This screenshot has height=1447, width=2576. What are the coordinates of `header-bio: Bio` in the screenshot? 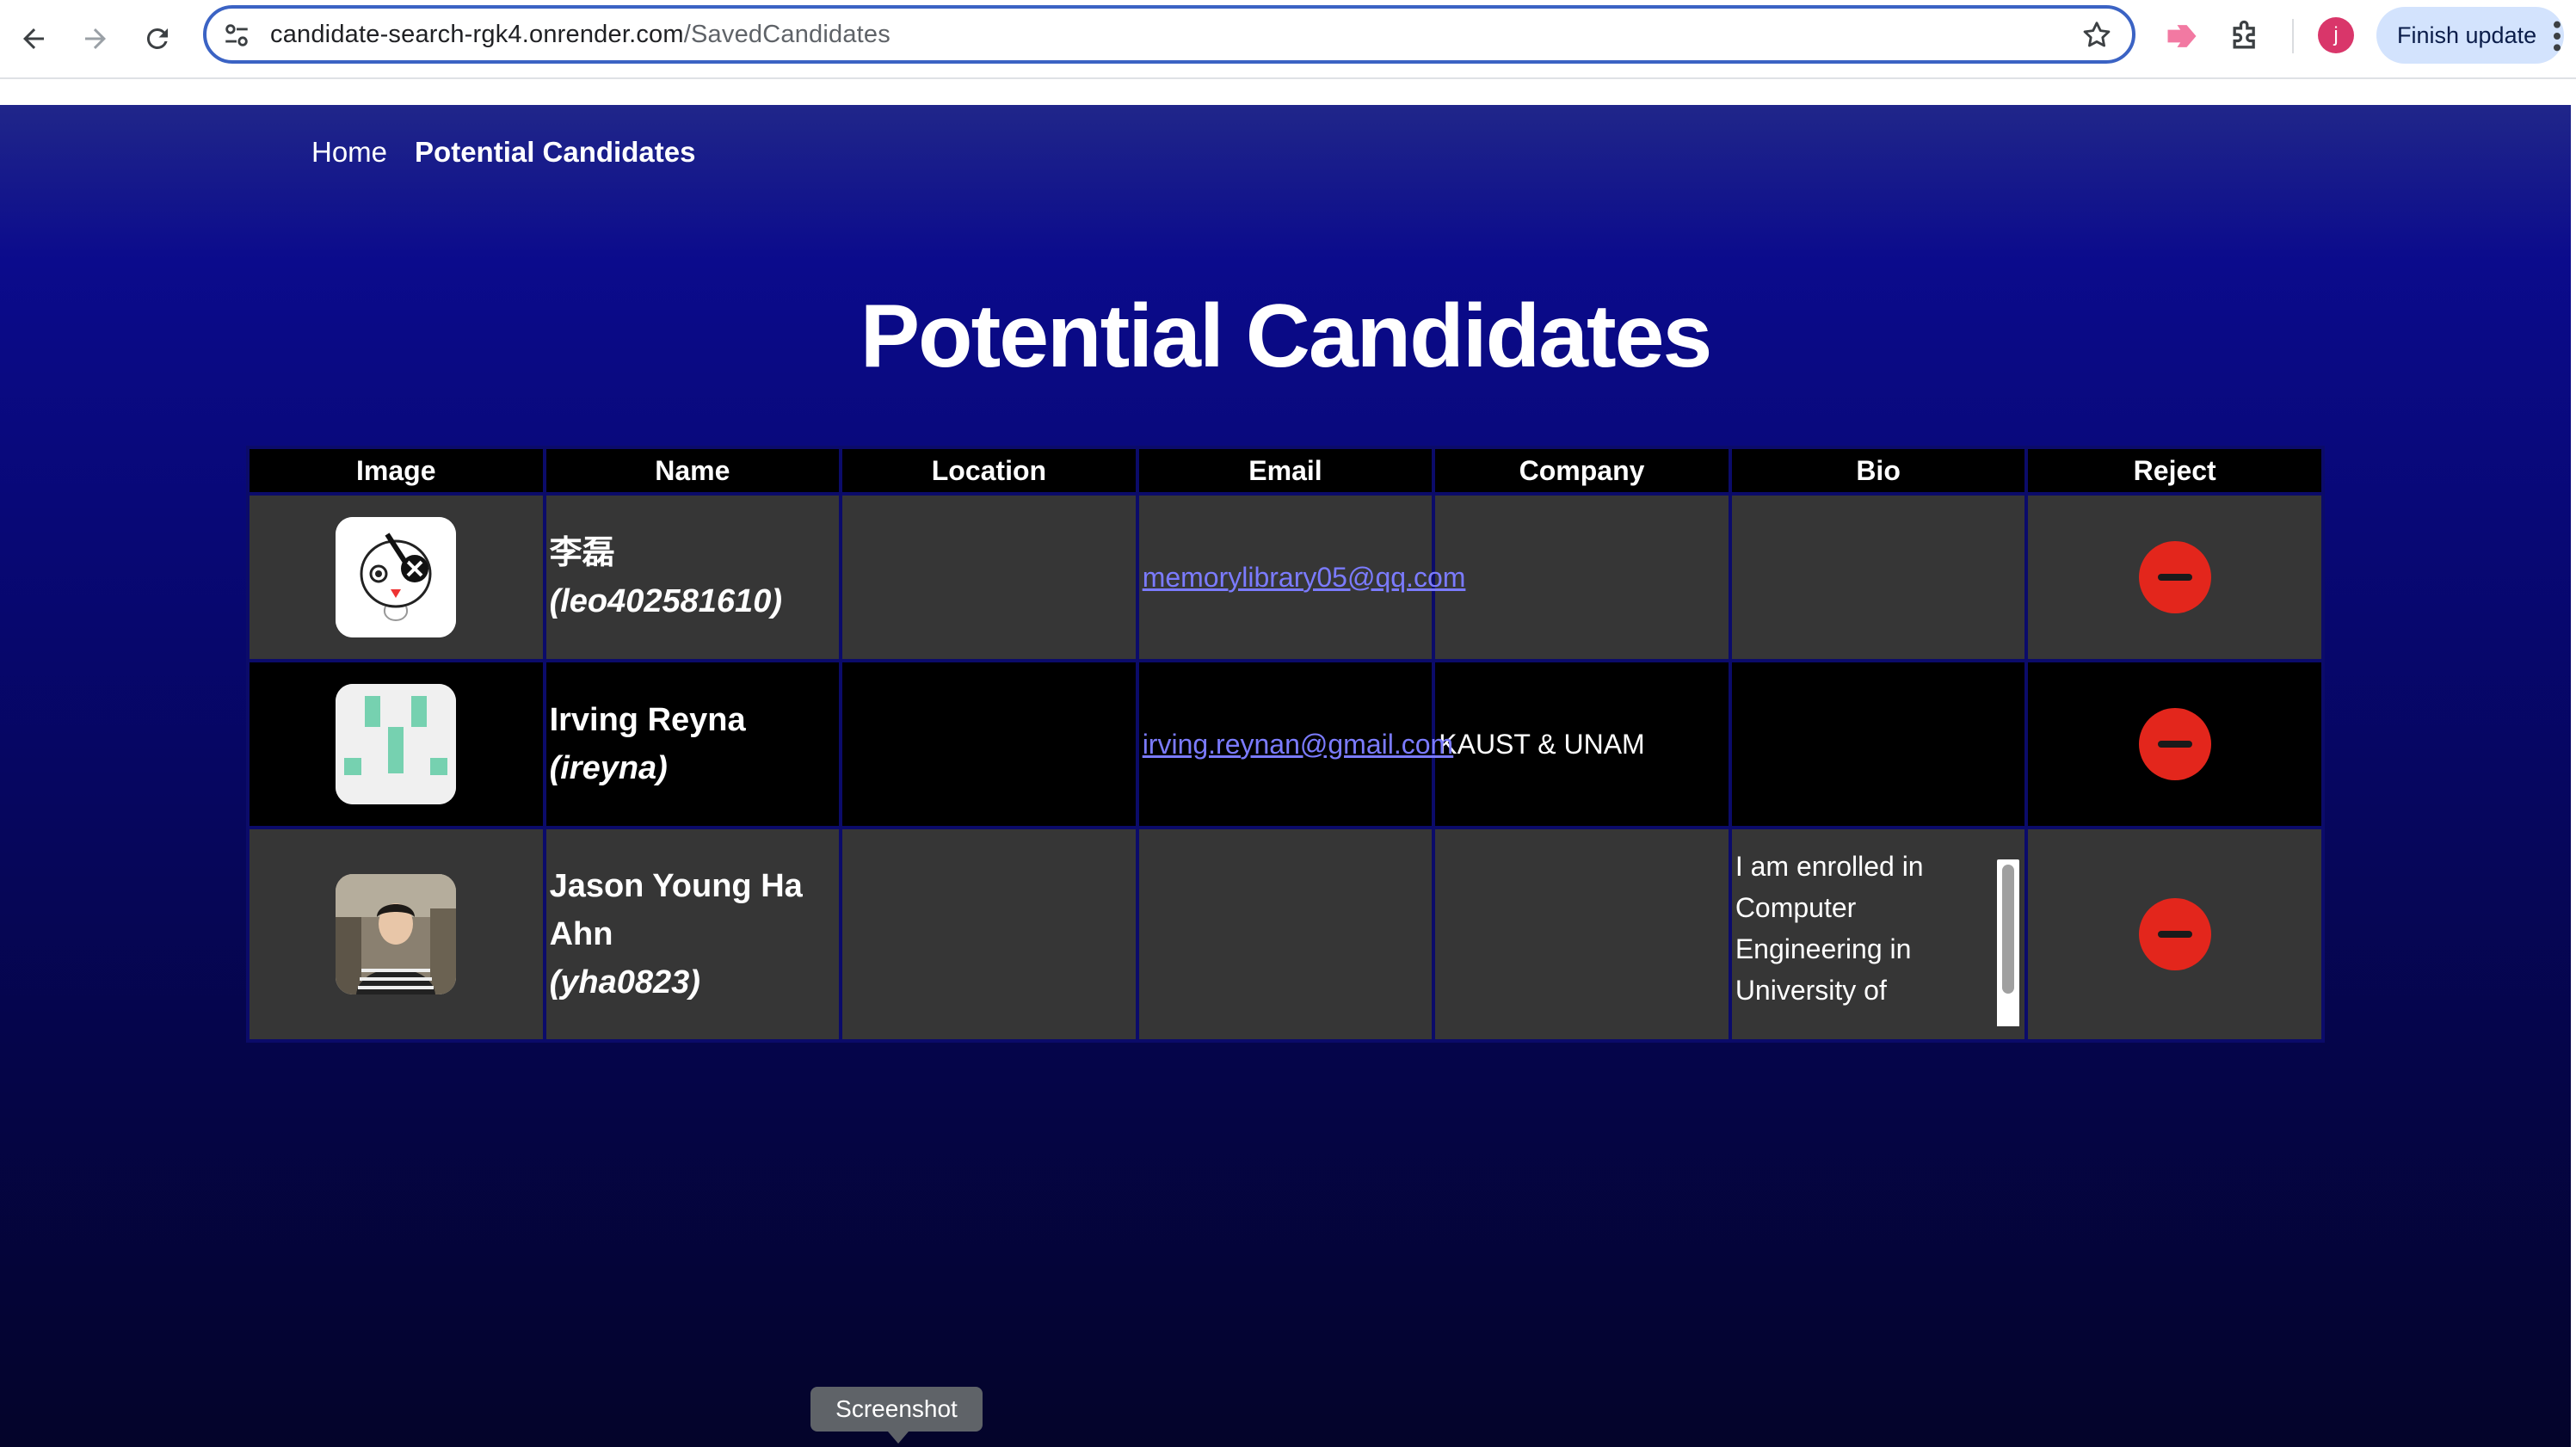 It's located at (1878, 471).